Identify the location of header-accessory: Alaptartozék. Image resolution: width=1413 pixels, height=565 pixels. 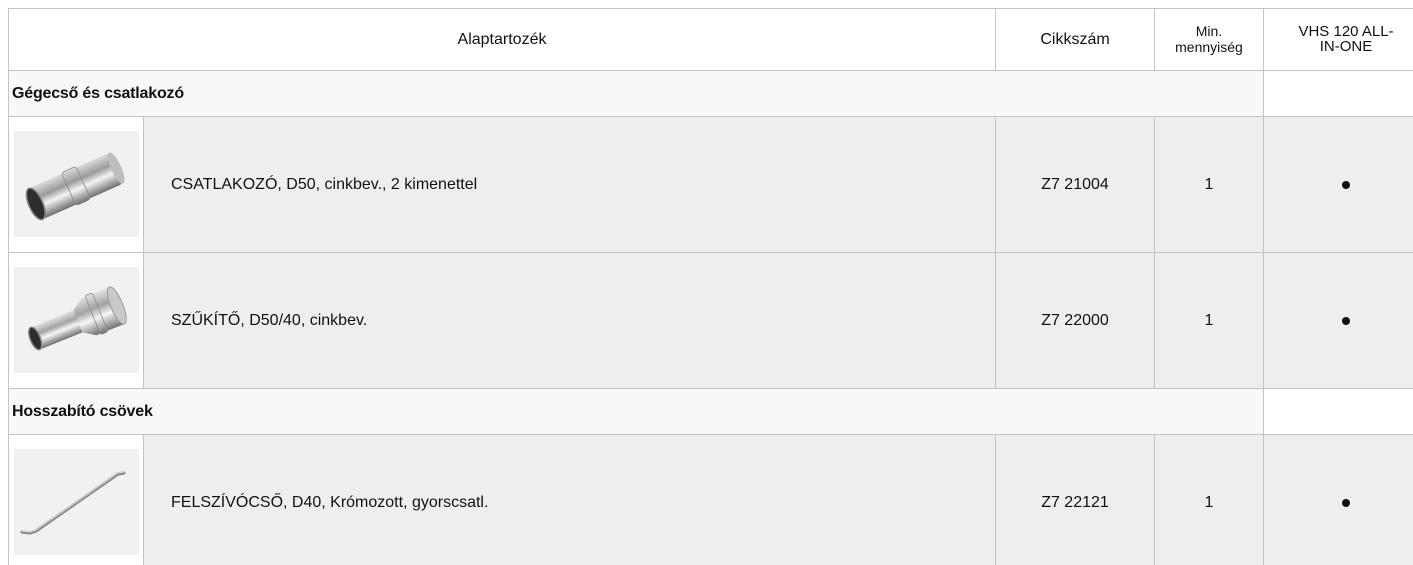
(502, 39).